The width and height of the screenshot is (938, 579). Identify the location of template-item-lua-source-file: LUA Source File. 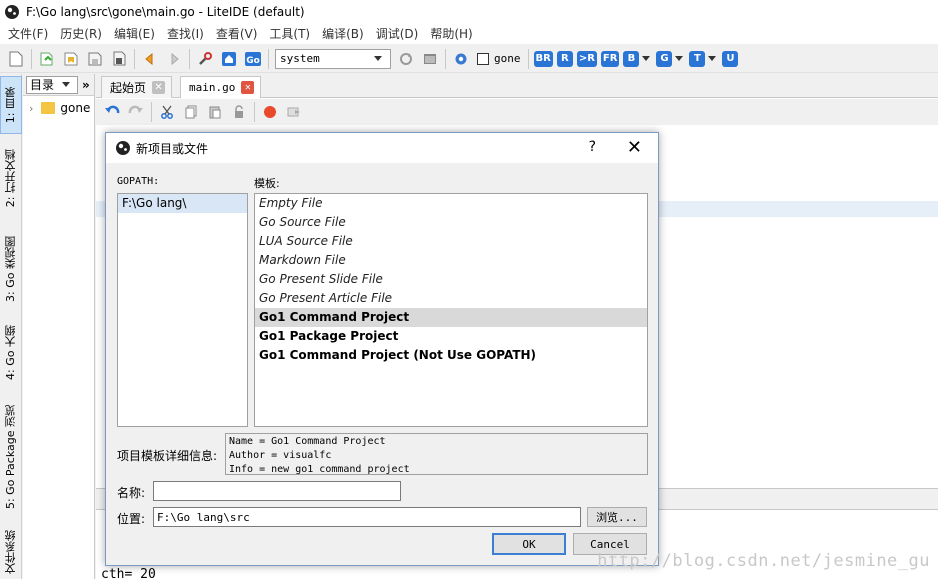
(451, 241).